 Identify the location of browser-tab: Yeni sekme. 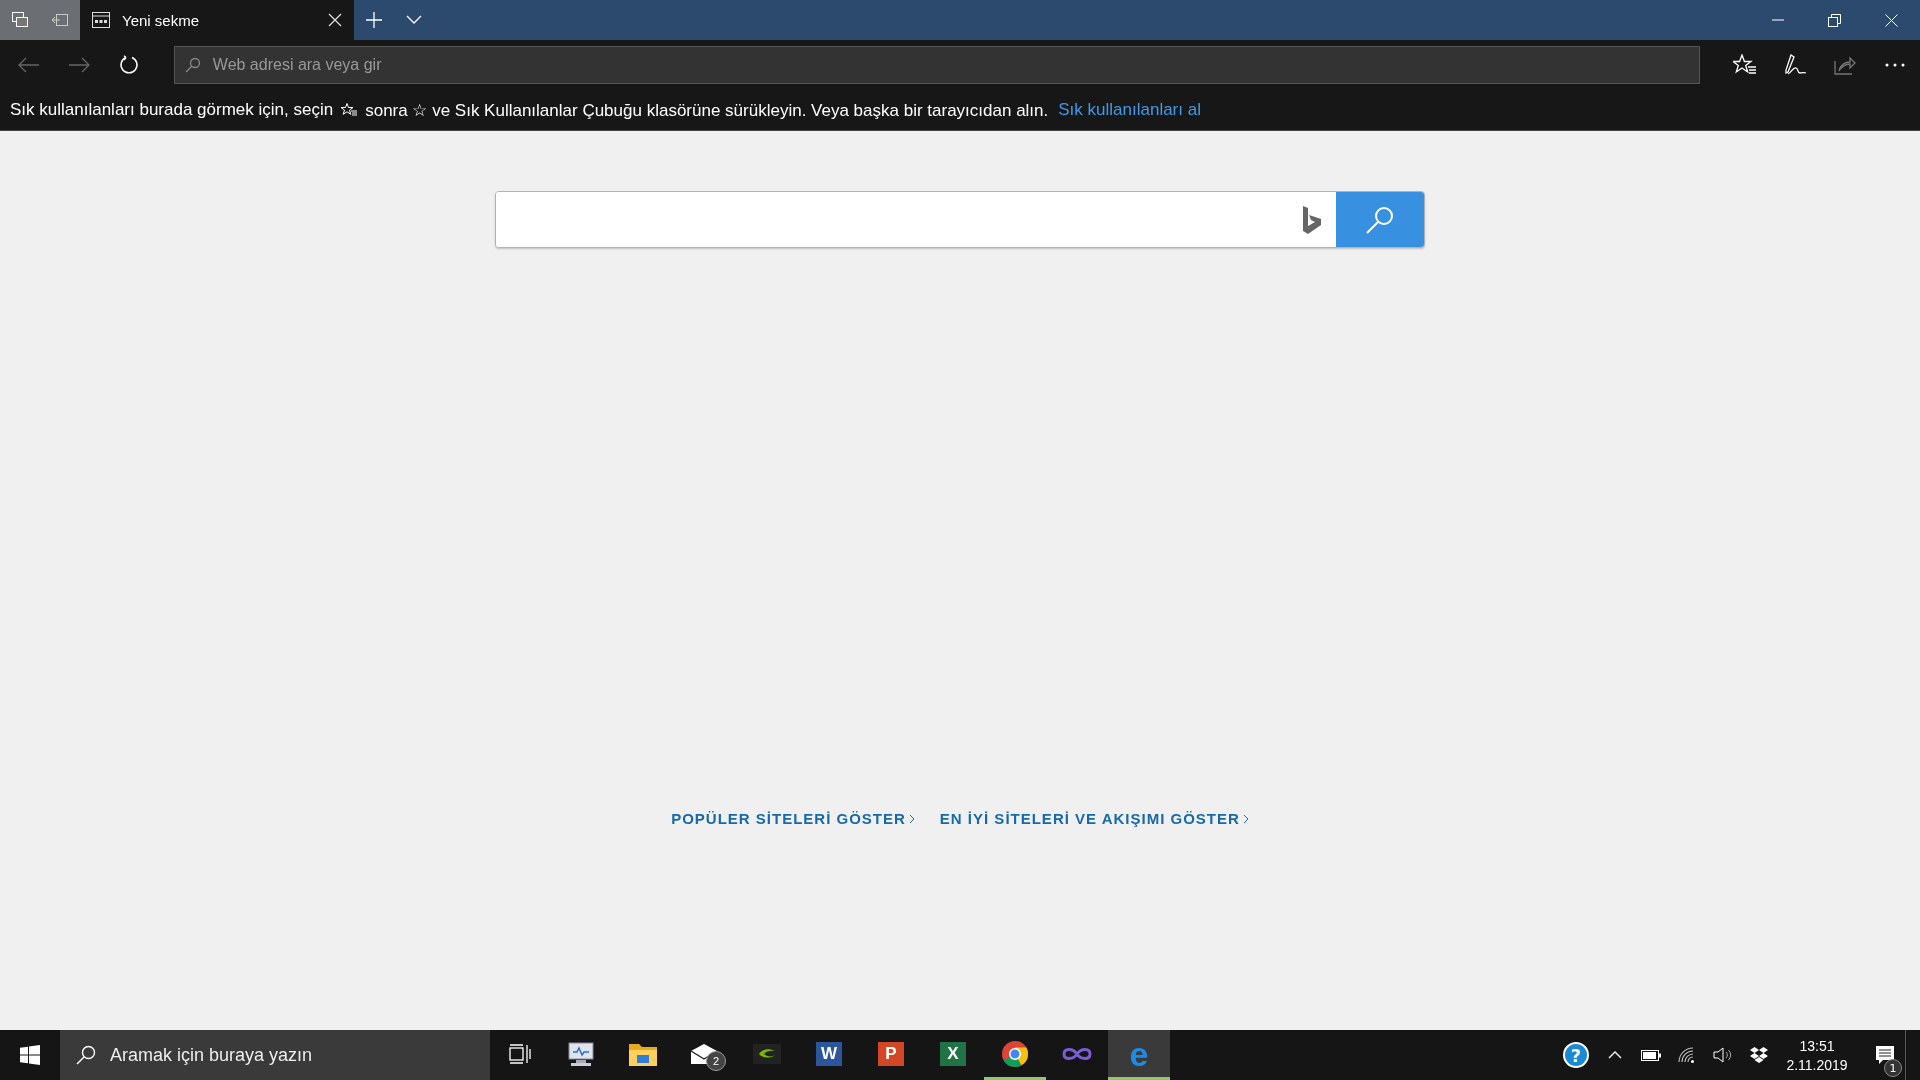
(217, 20).